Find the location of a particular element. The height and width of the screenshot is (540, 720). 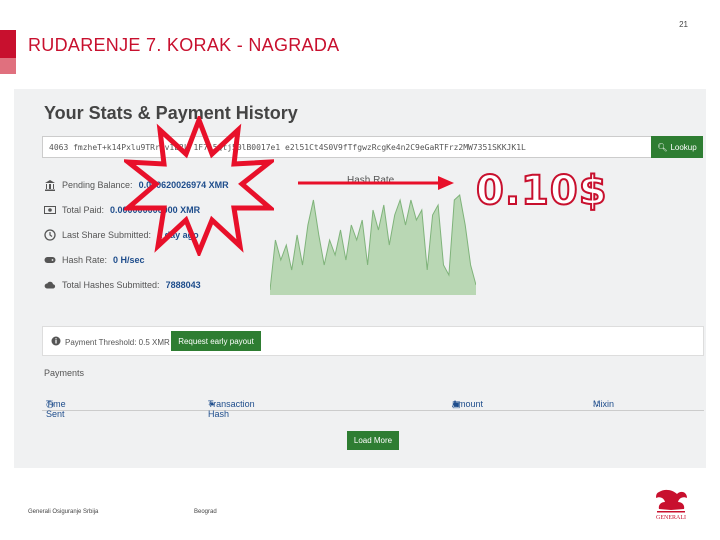

request-early-payout-button: Request early payout is located at coordinates (216, 341).